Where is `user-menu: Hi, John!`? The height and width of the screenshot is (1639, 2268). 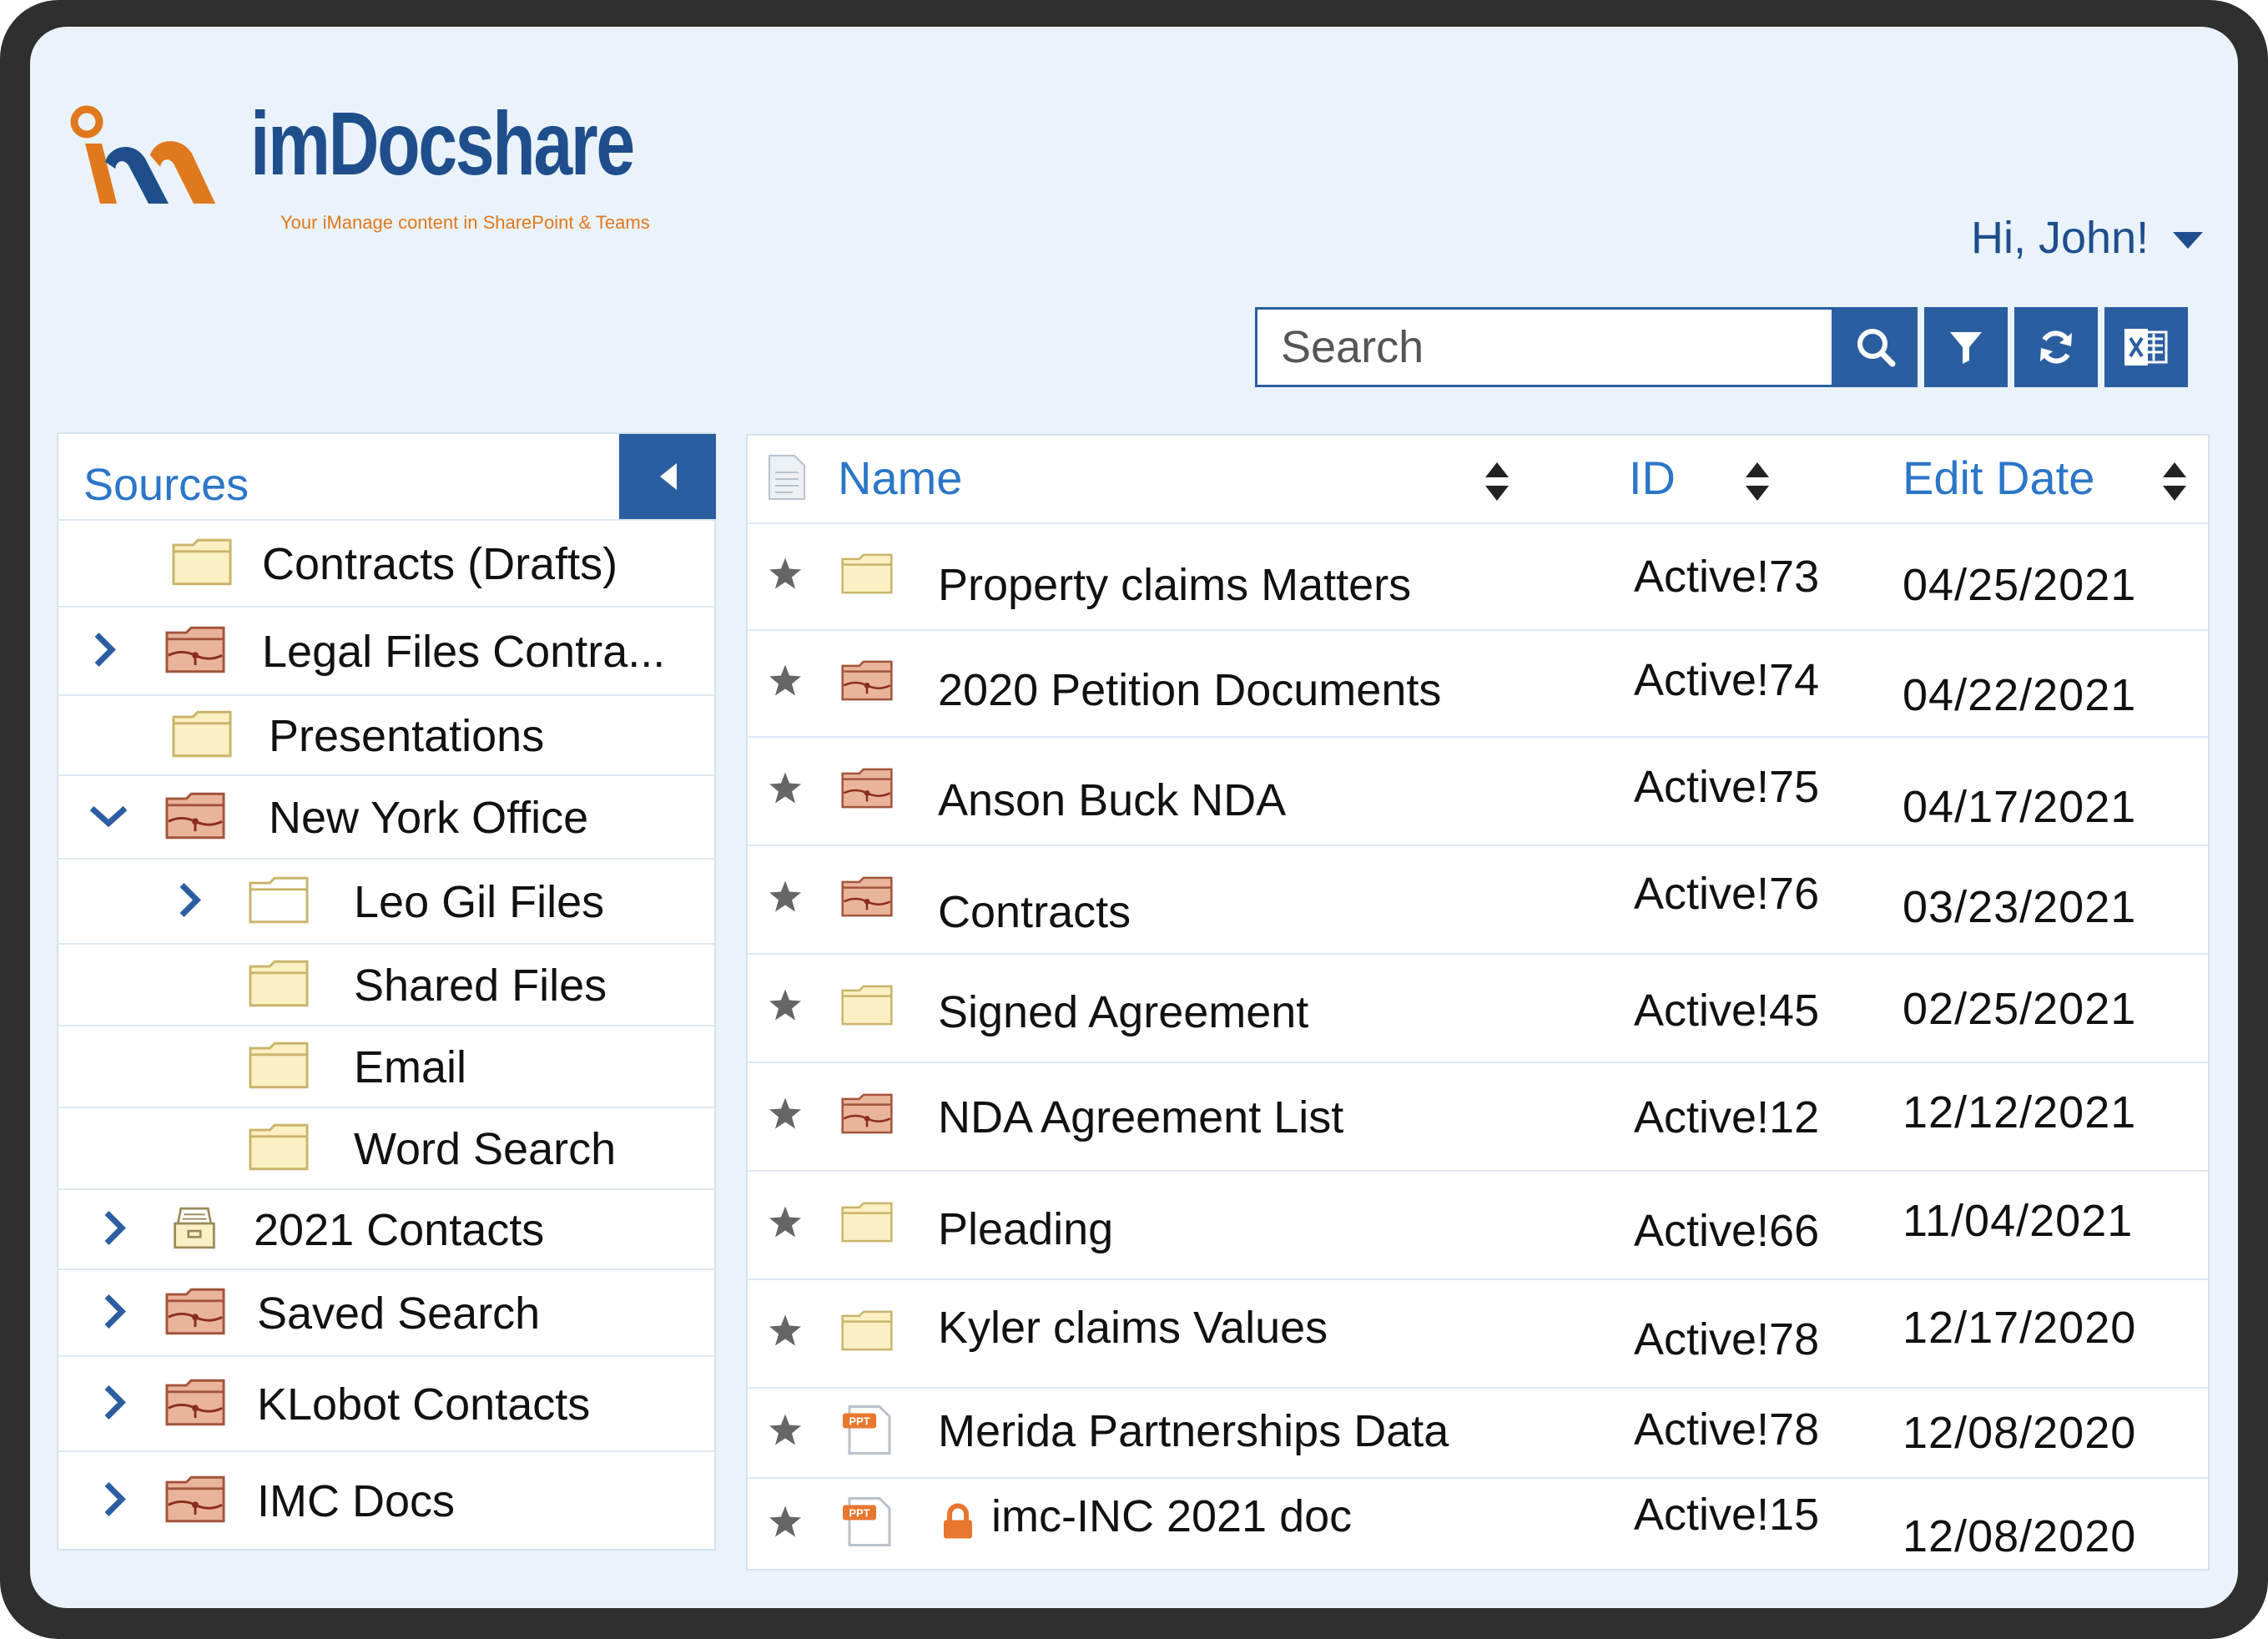 user-menu: Hi, John! is located at coordinates (2060, 238).